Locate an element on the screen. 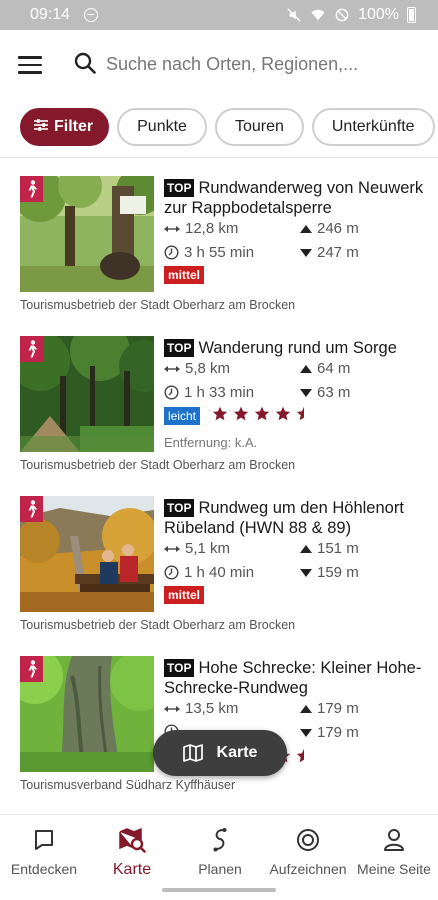  tour-ascent: 246 m is located at coordinates (338, 228).